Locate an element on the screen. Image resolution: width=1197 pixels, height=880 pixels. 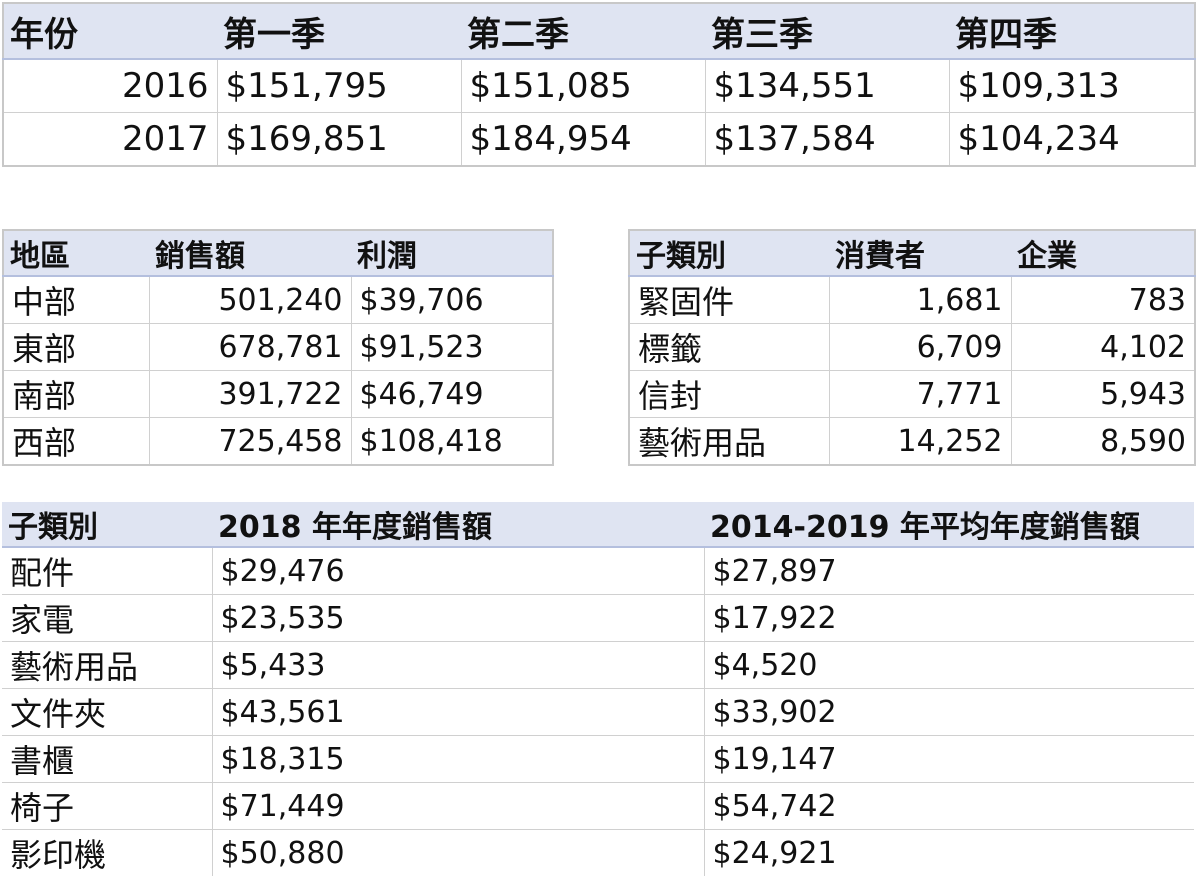
amount-cell: $109,313 is located at coordinates (1071, 86).